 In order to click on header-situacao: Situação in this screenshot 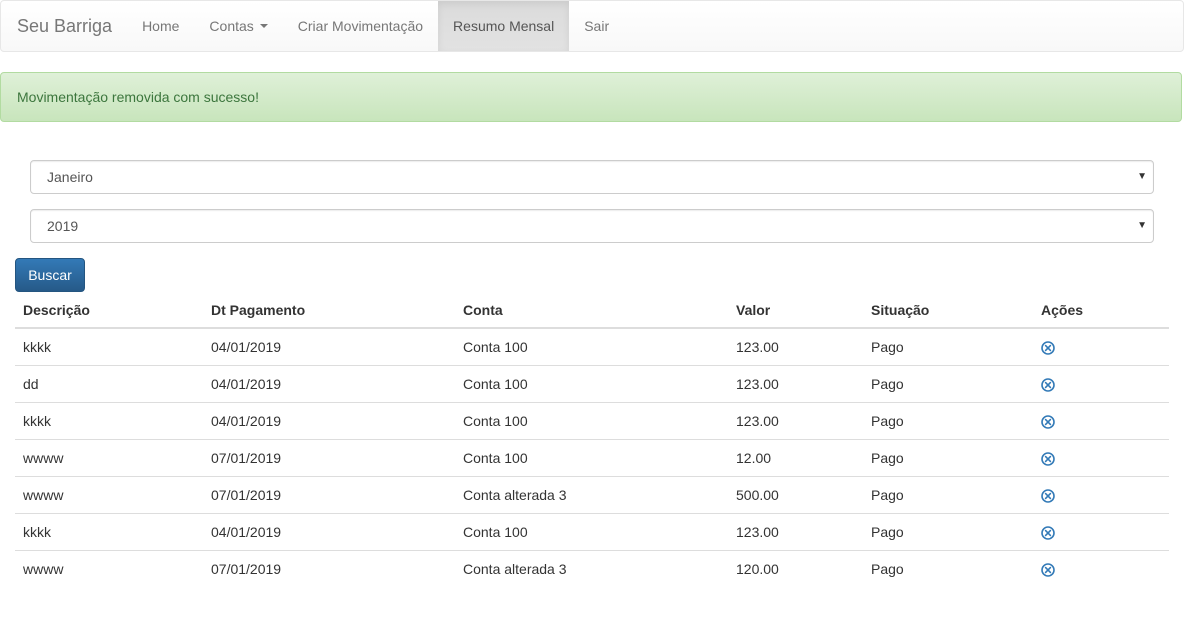, I will do `click(948, 311)`.